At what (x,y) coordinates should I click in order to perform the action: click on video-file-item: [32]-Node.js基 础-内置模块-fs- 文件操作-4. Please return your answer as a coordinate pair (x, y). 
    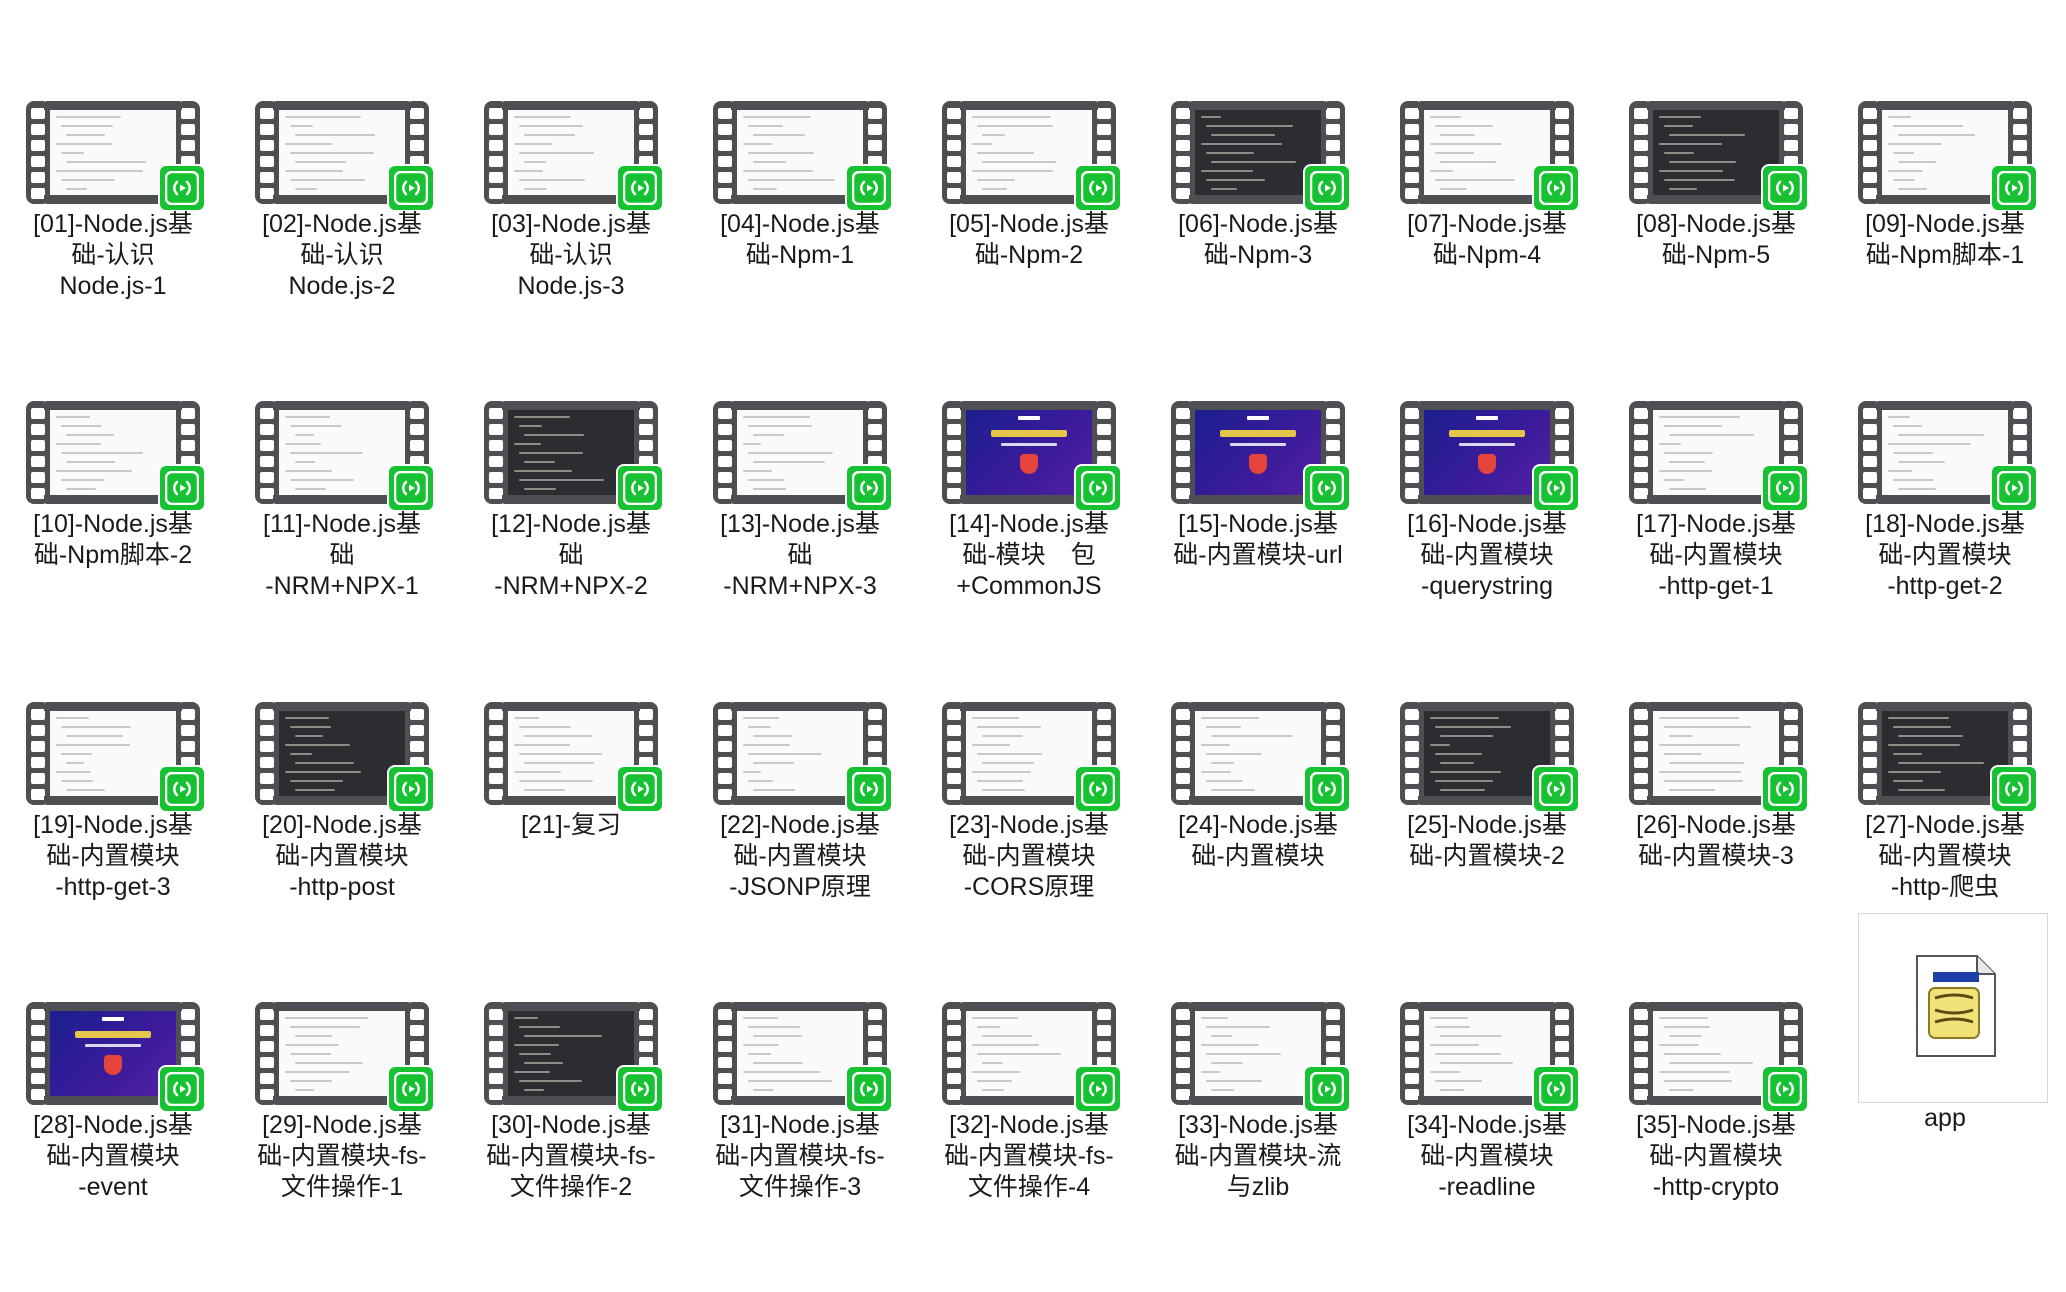
    Looking at the image, I should click on (1029, 1147).